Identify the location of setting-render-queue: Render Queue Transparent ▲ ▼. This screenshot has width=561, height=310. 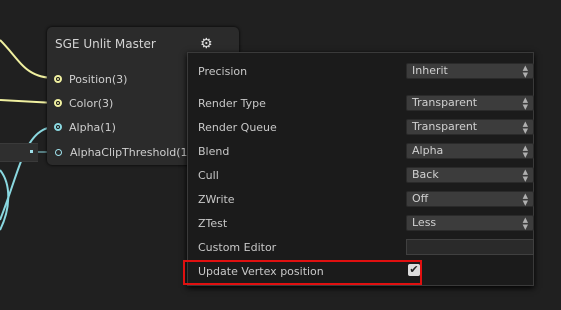
(366, 128).